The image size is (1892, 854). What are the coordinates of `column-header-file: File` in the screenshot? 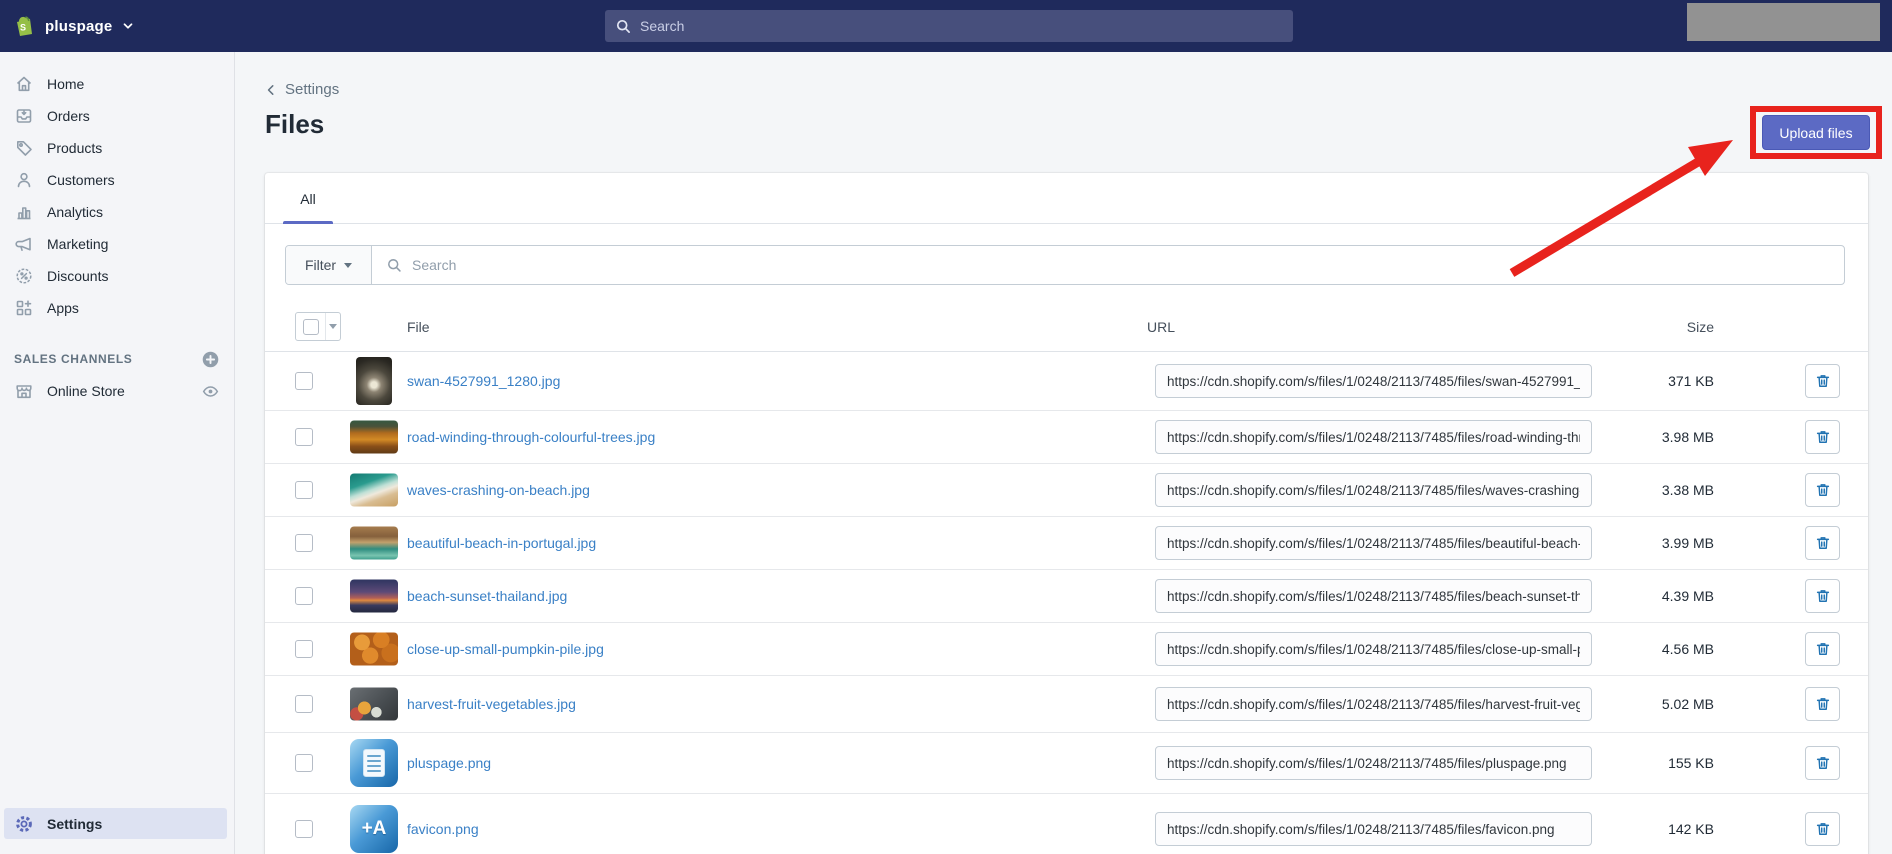 It's located at (418, 327).